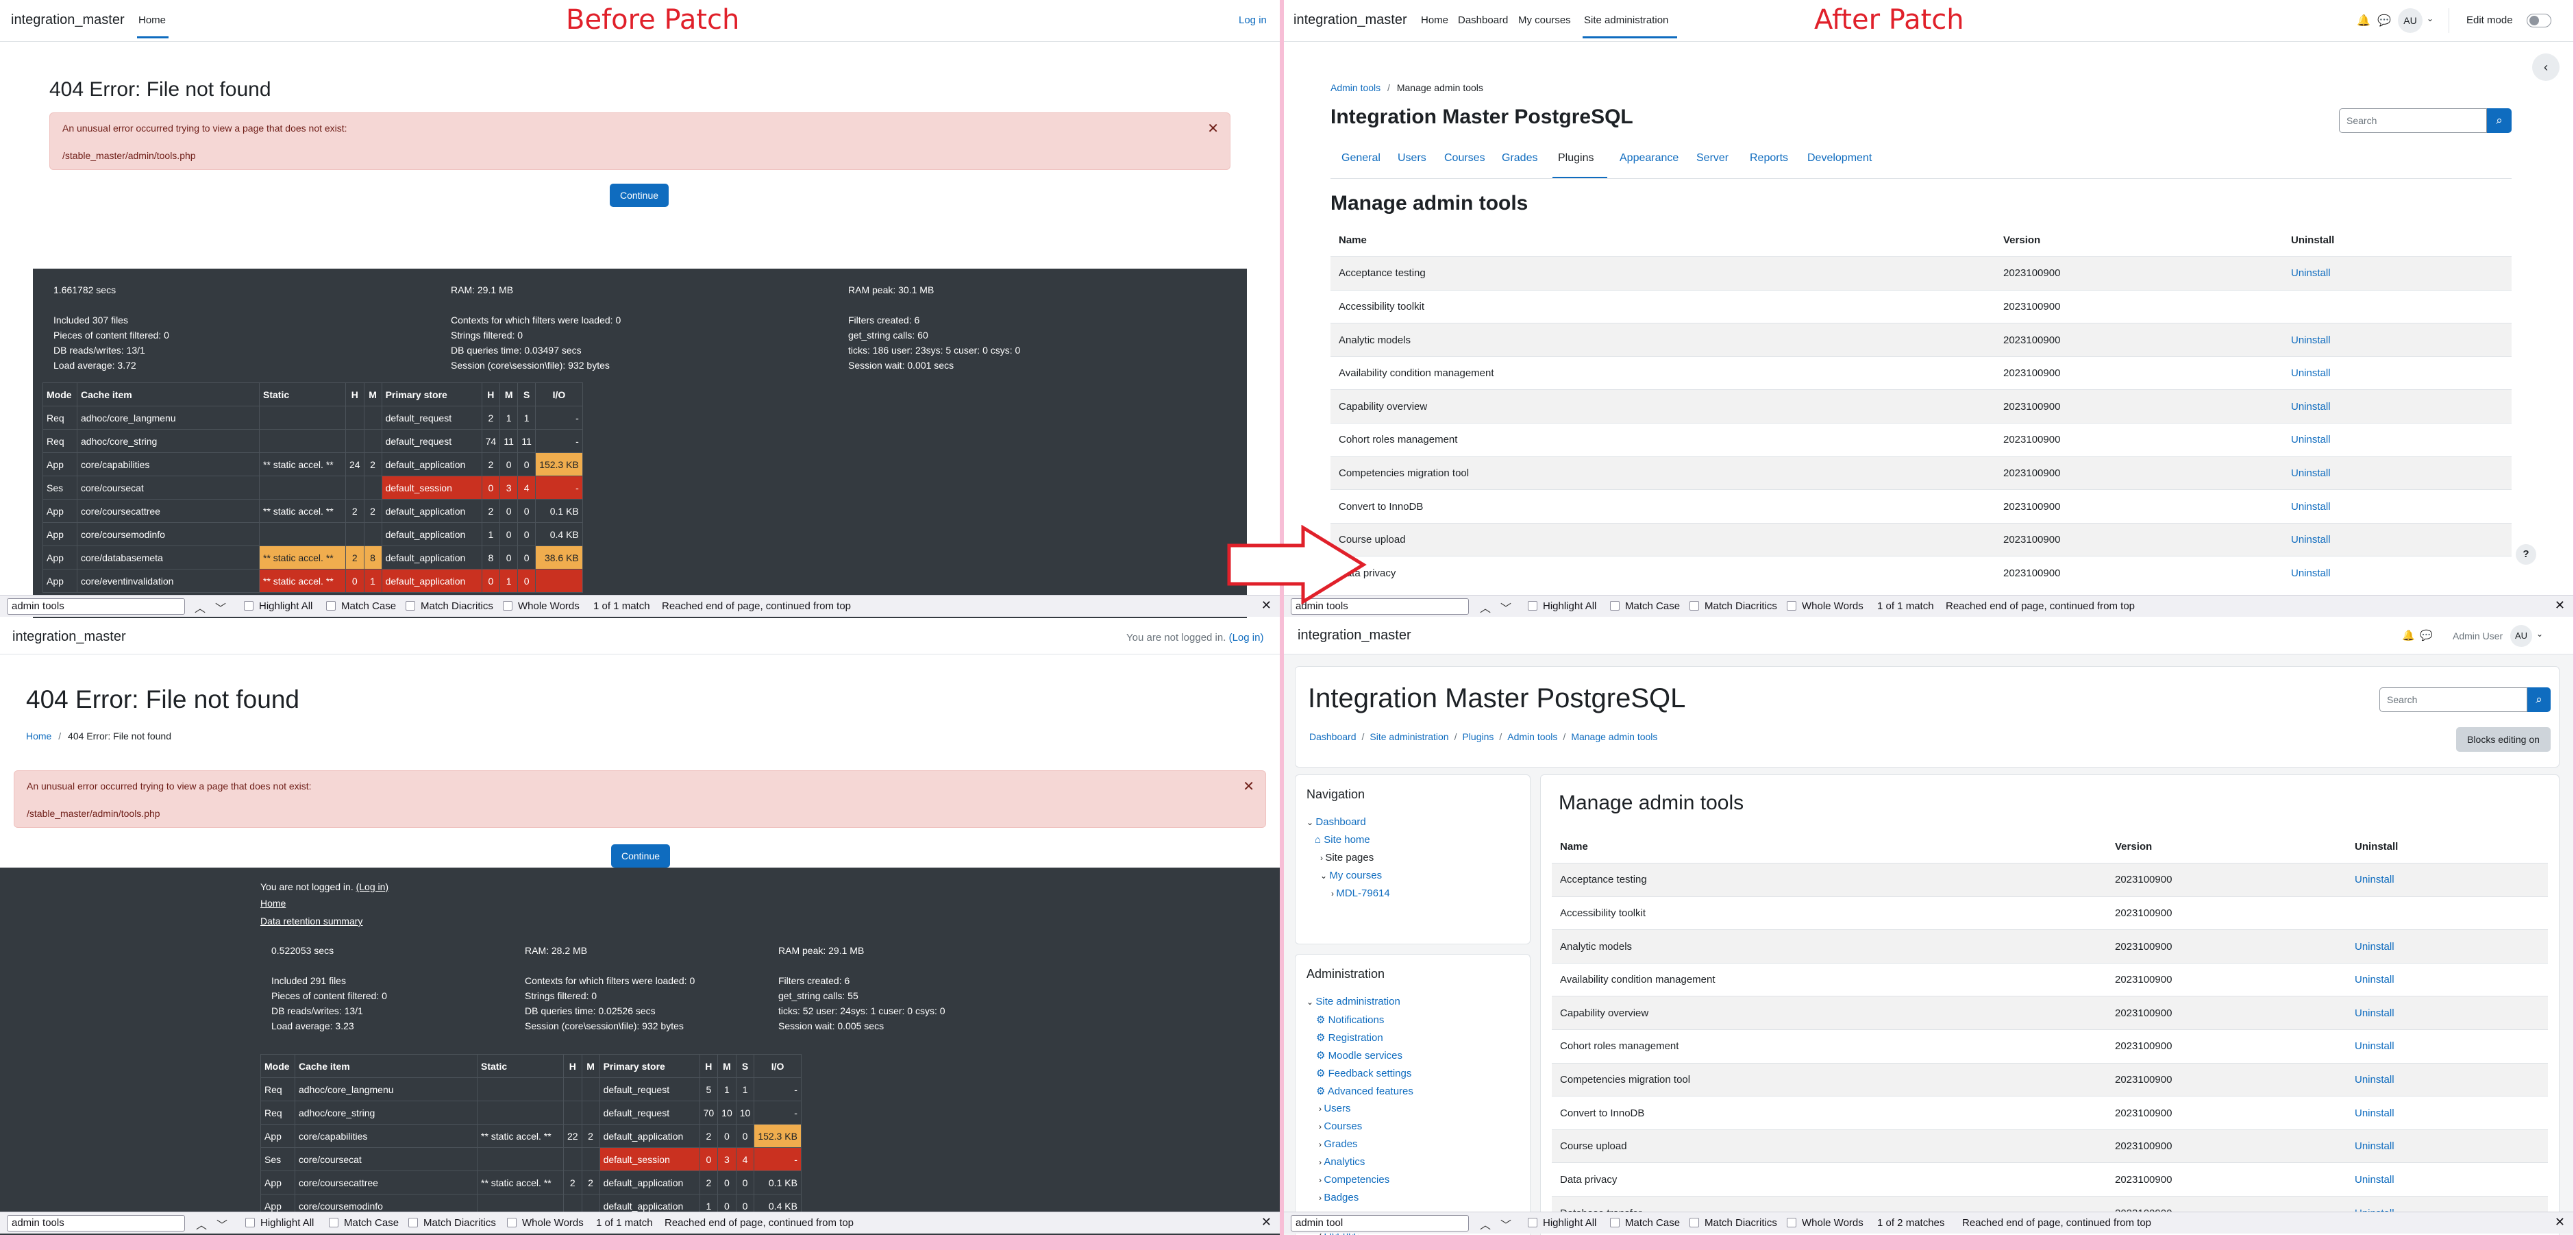 The image size is (2576, 1250). What do you see at coordinates (1464, 158) in the screenshot?
I see `tab-courses: Courses` at bounding box center [1464, 158].